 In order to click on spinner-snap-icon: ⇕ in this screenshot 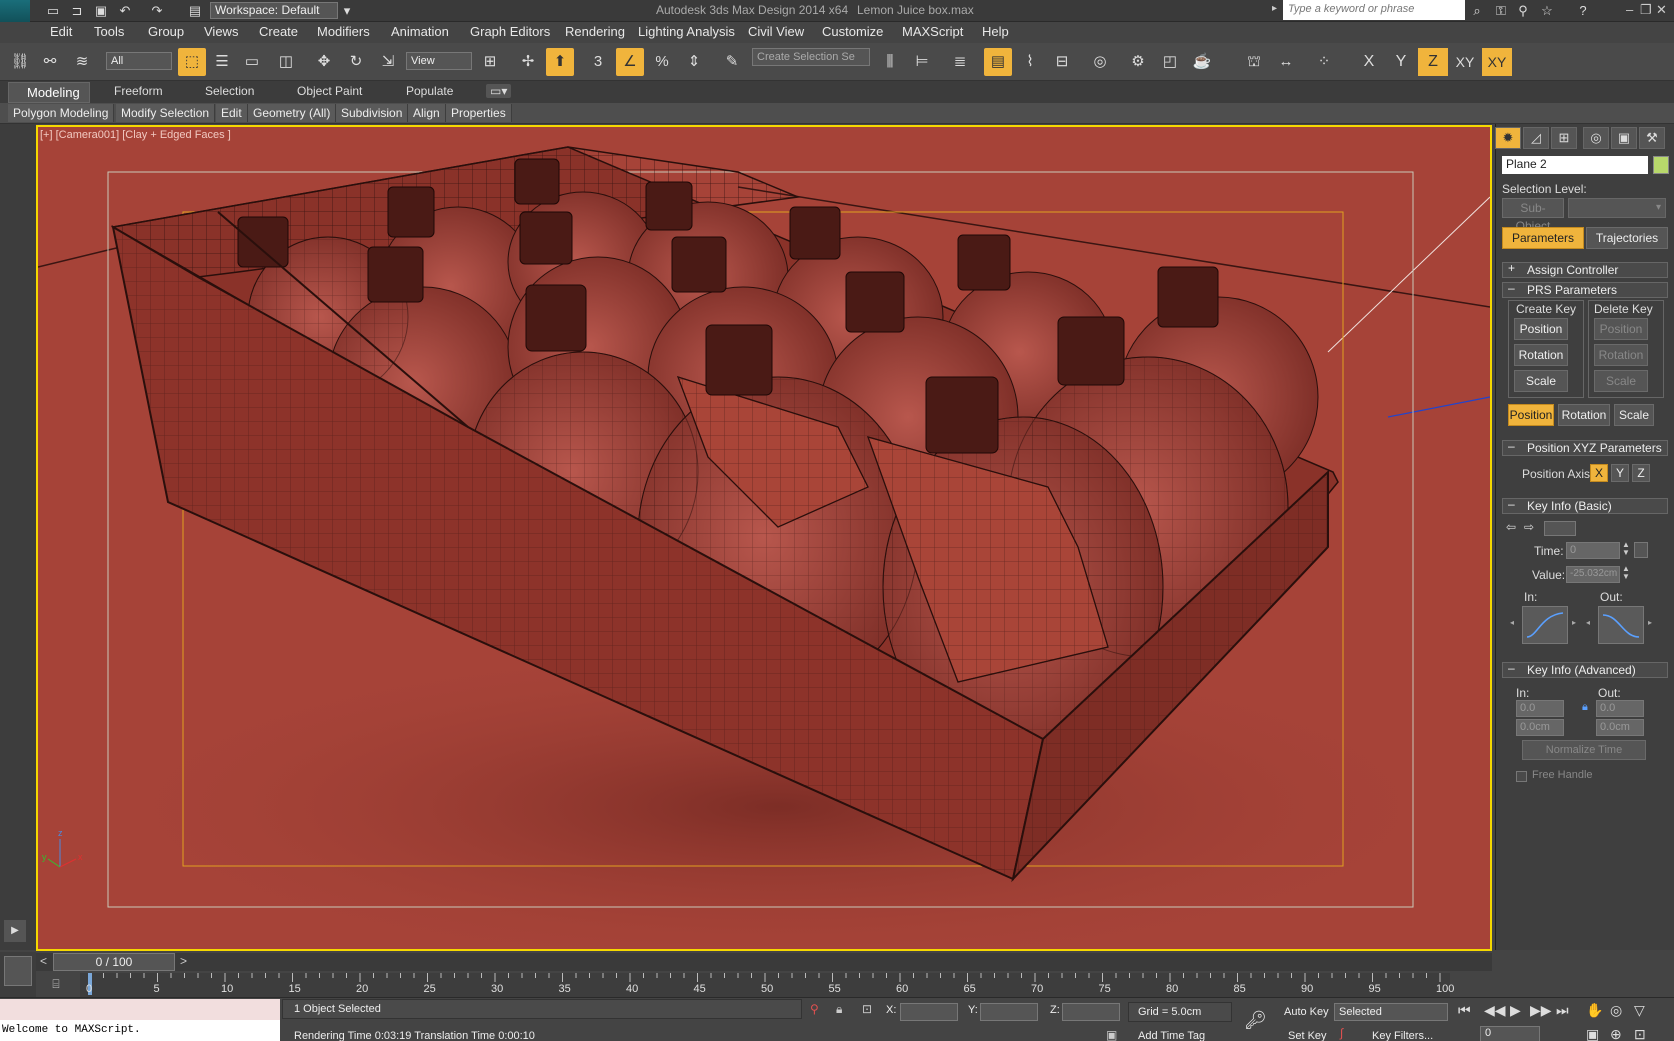, I will do `click(694, 62)`.